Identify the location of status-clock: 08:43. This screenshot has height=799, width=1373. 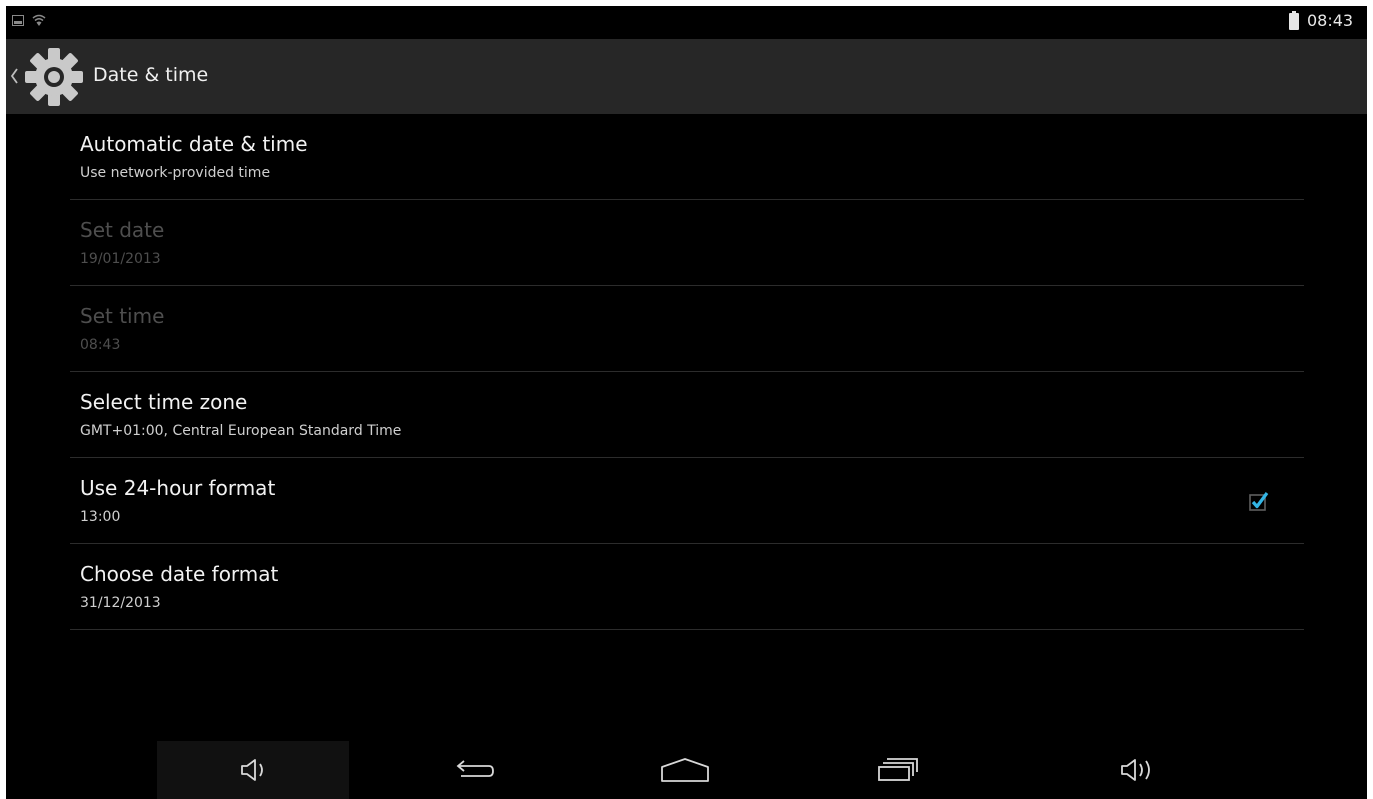
(1330, 20).